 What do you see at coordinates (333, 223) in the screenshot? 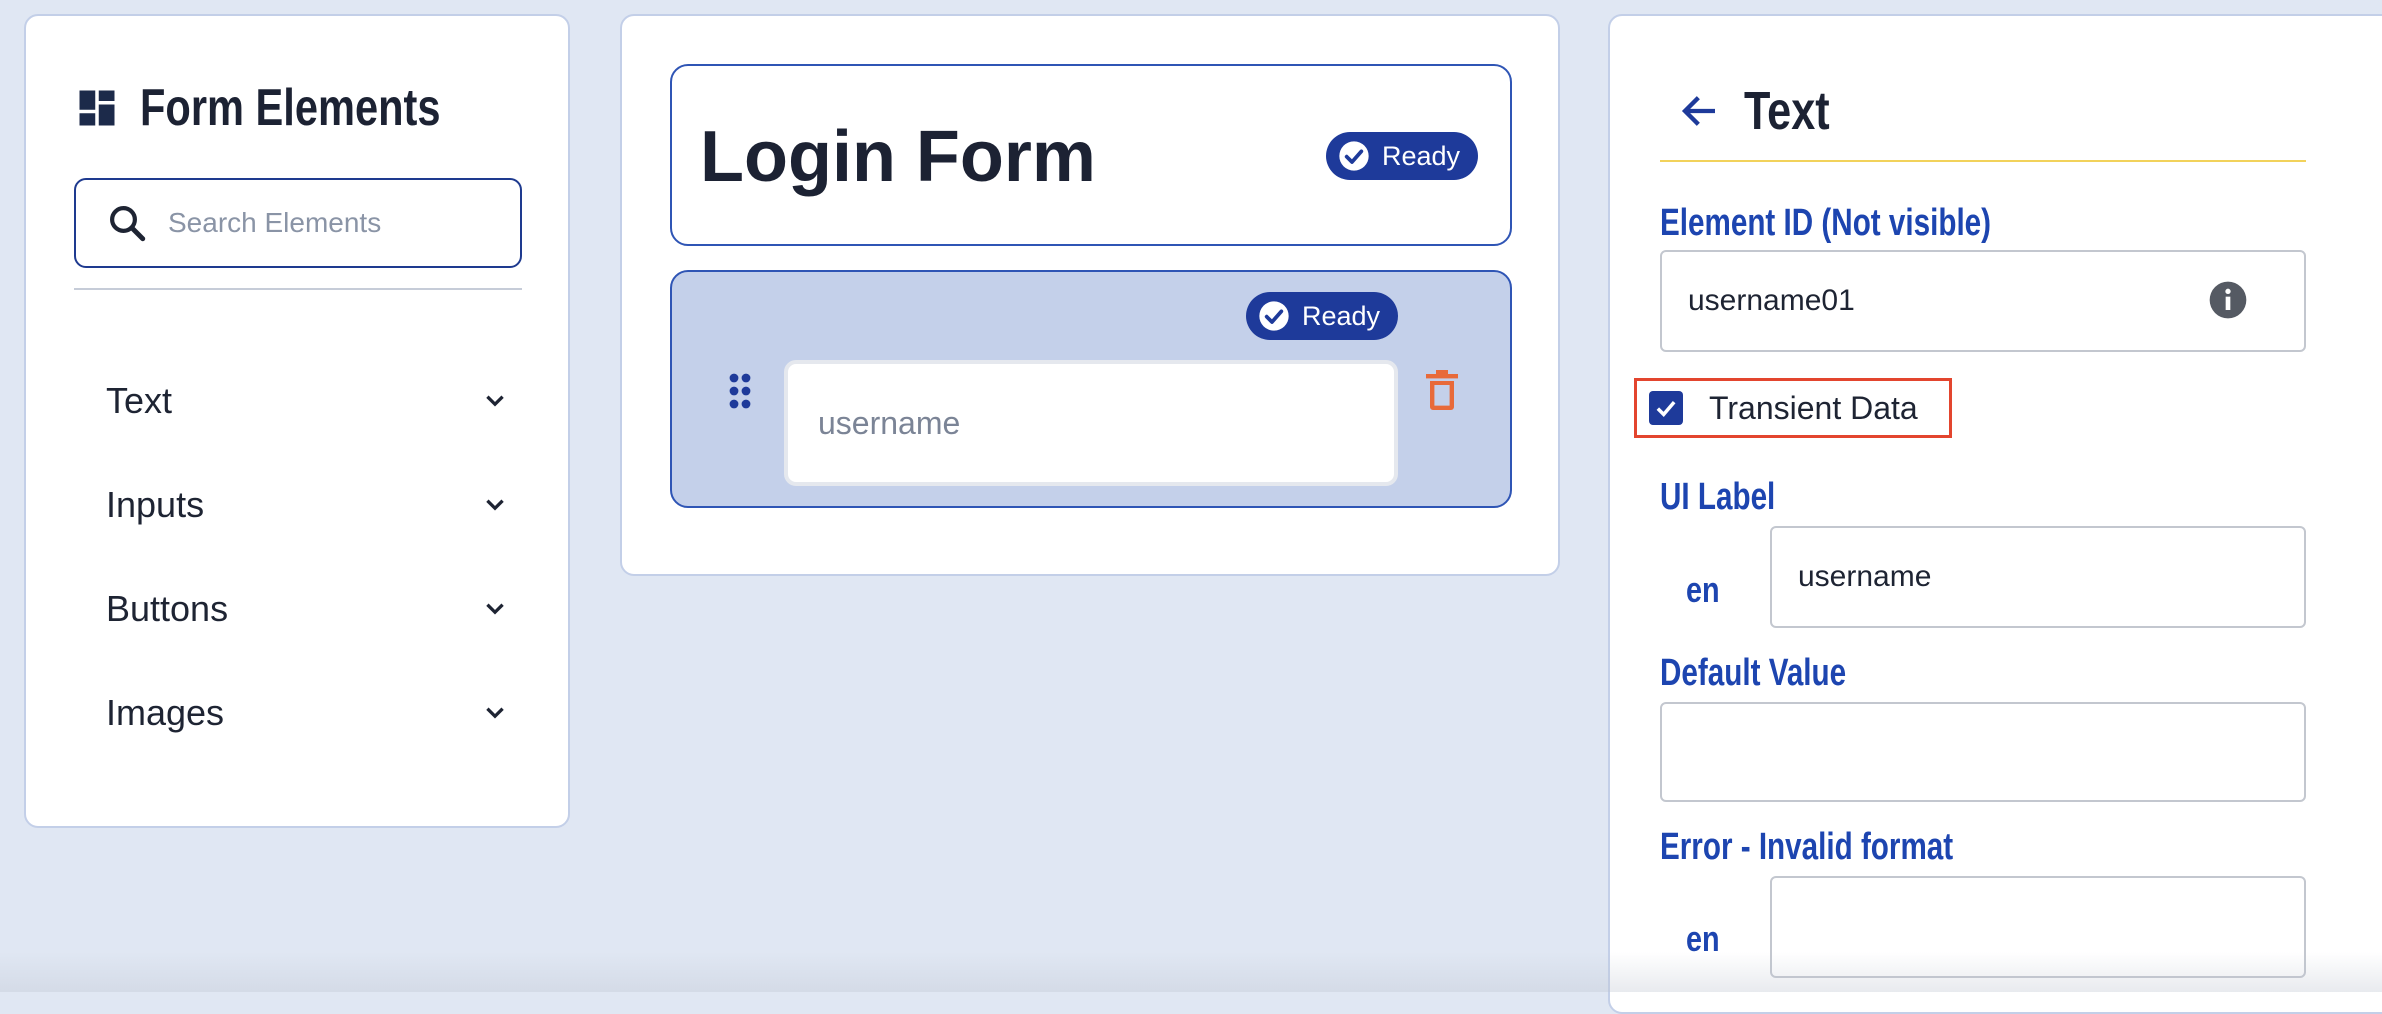
I see `search-input` at bounding box center [333, 223].